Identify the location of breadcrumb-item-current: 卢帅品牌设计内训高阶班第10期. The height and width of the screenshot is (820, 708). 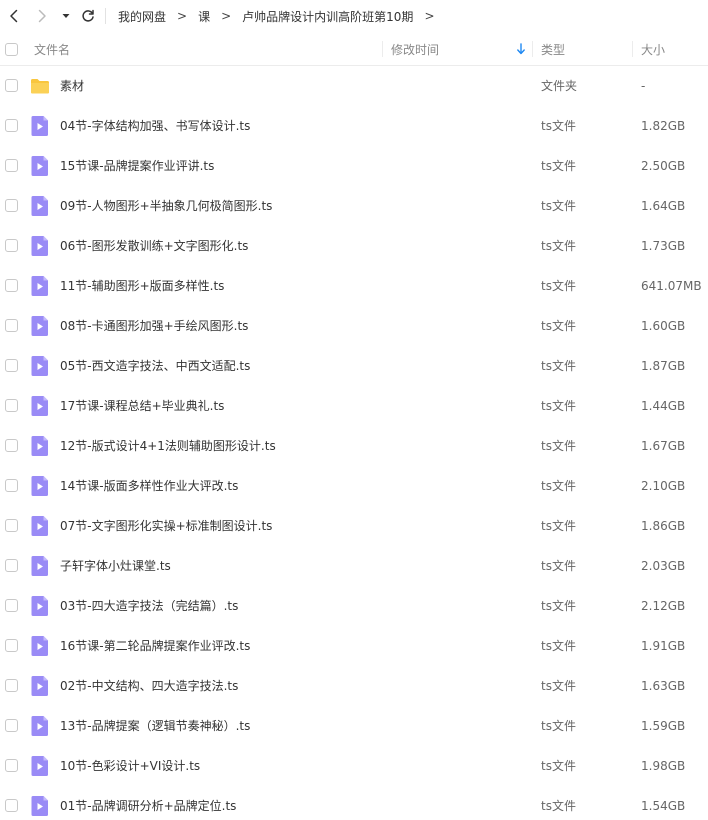
(327, 16).